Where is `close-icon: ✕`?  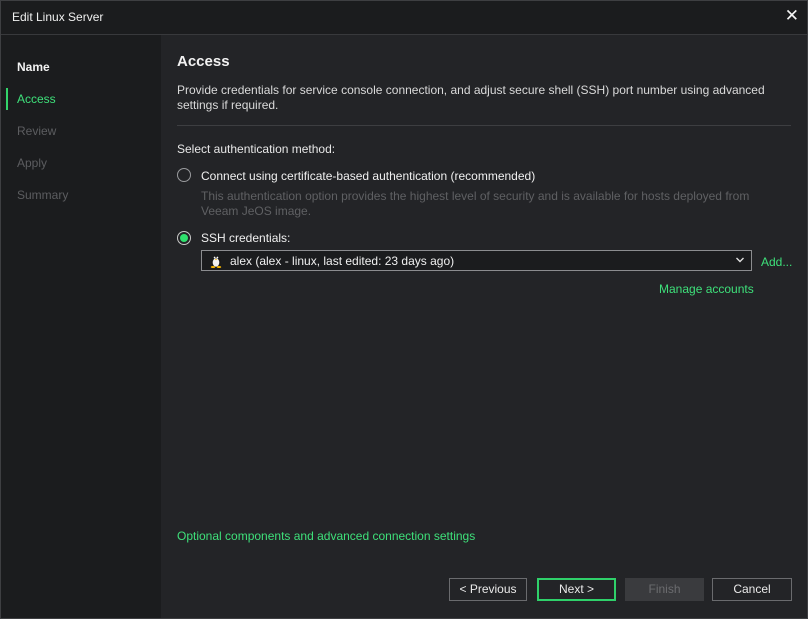
close-icon: ✕ is located at coordinates (792, 16).